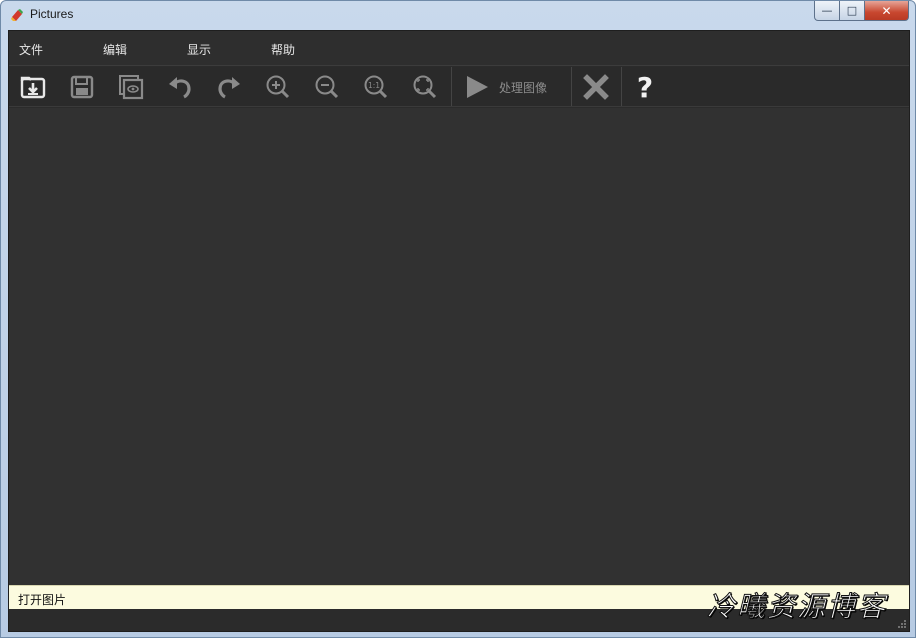 Image resolution: width=916 pixels, height=638 pixels. I want to click on play-icon, so click(477, 87).